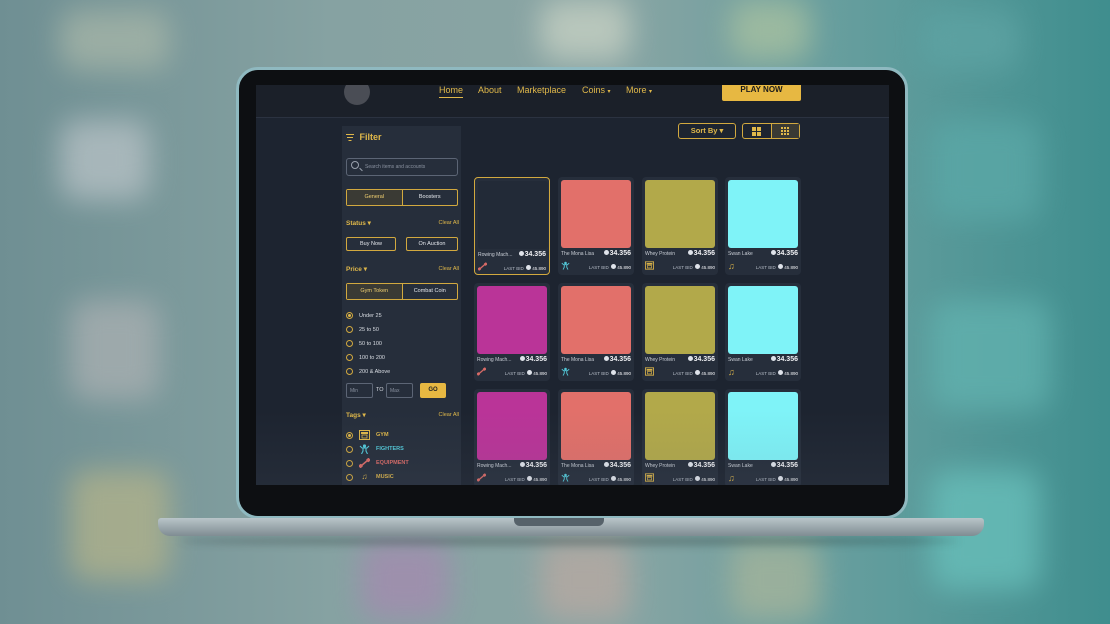  I want to click on view-toggle, so click(771, 131).